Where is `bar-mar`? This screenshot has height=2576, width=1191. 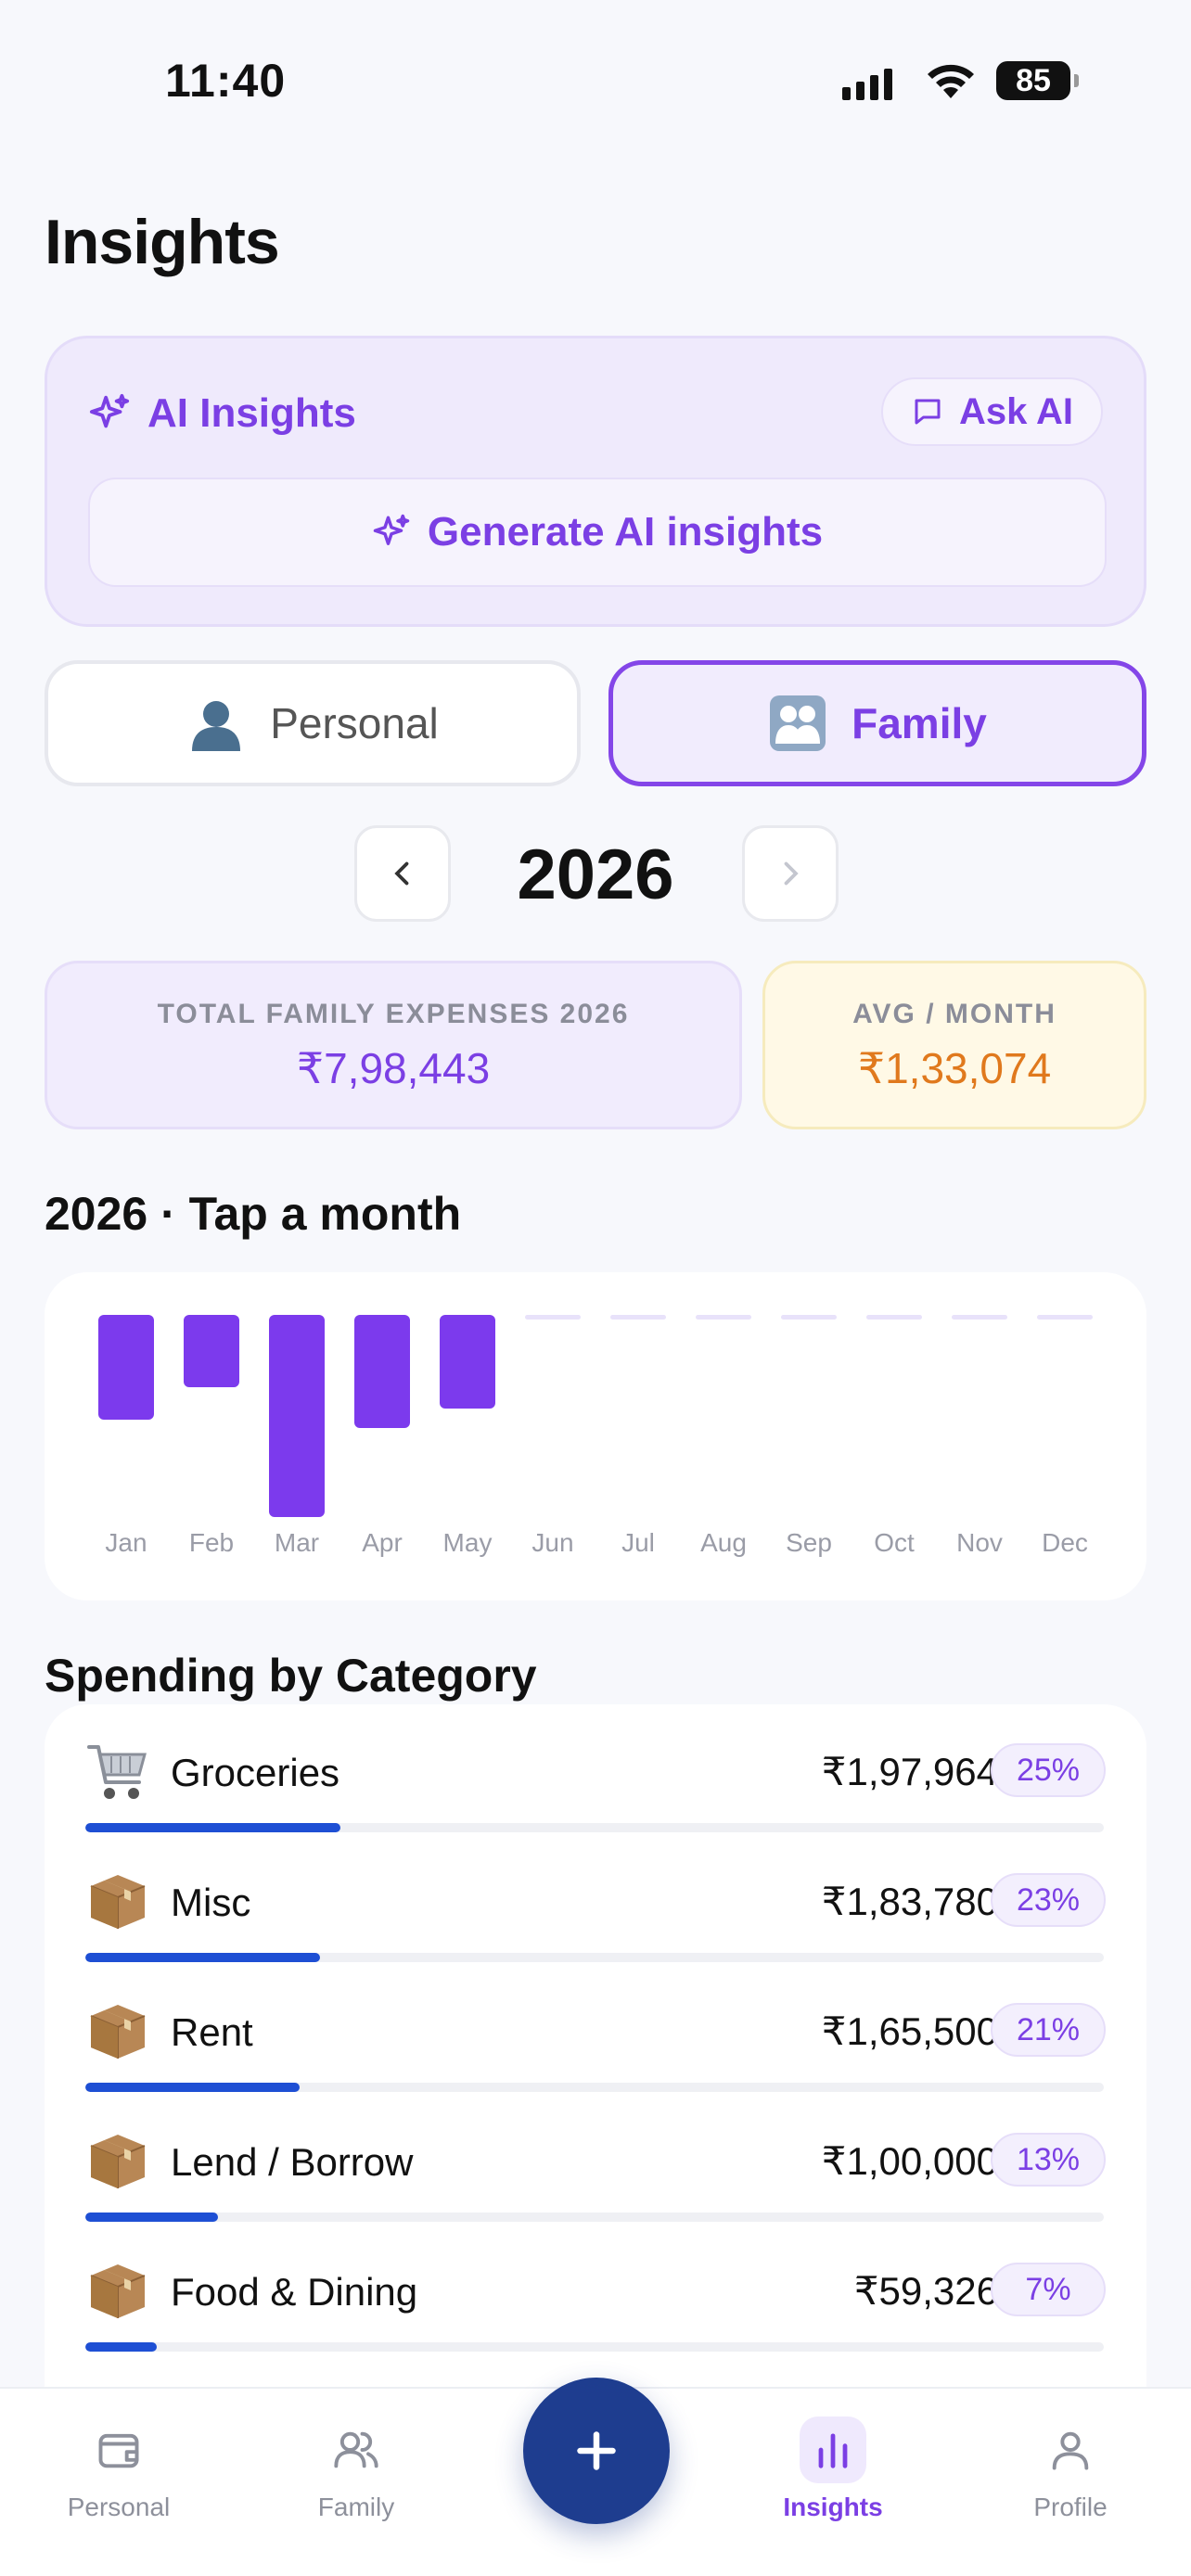
bar-mar is located at coordinates (297, 1416).